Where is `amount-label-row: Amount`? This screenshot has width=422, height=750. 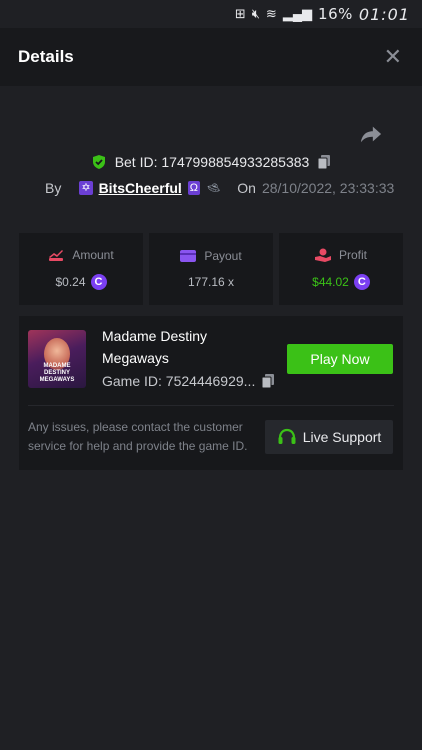 amount-label-row: Amount is located at coordinates (81, 255).